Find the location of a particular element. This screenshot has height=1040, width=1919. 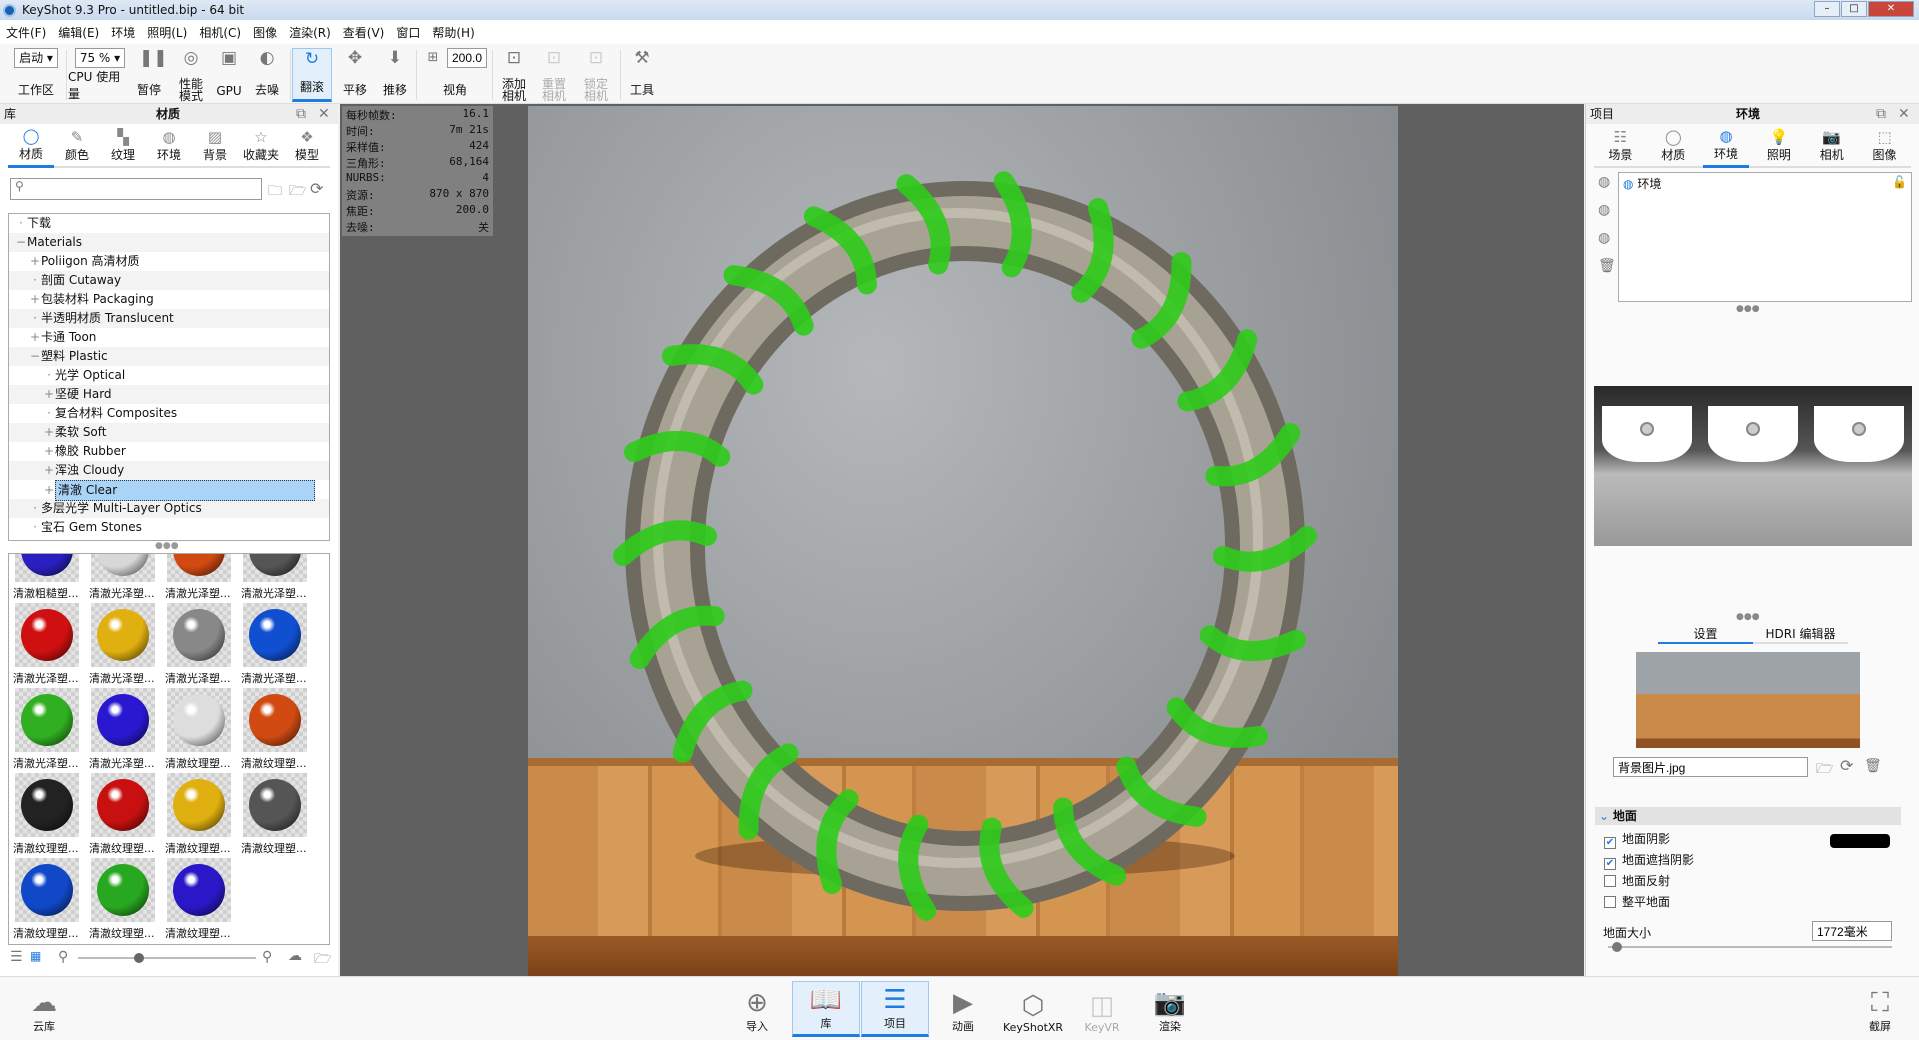

tab-hdri-editor: HDRI 编辑器 is located at coordinates (1800, 634).